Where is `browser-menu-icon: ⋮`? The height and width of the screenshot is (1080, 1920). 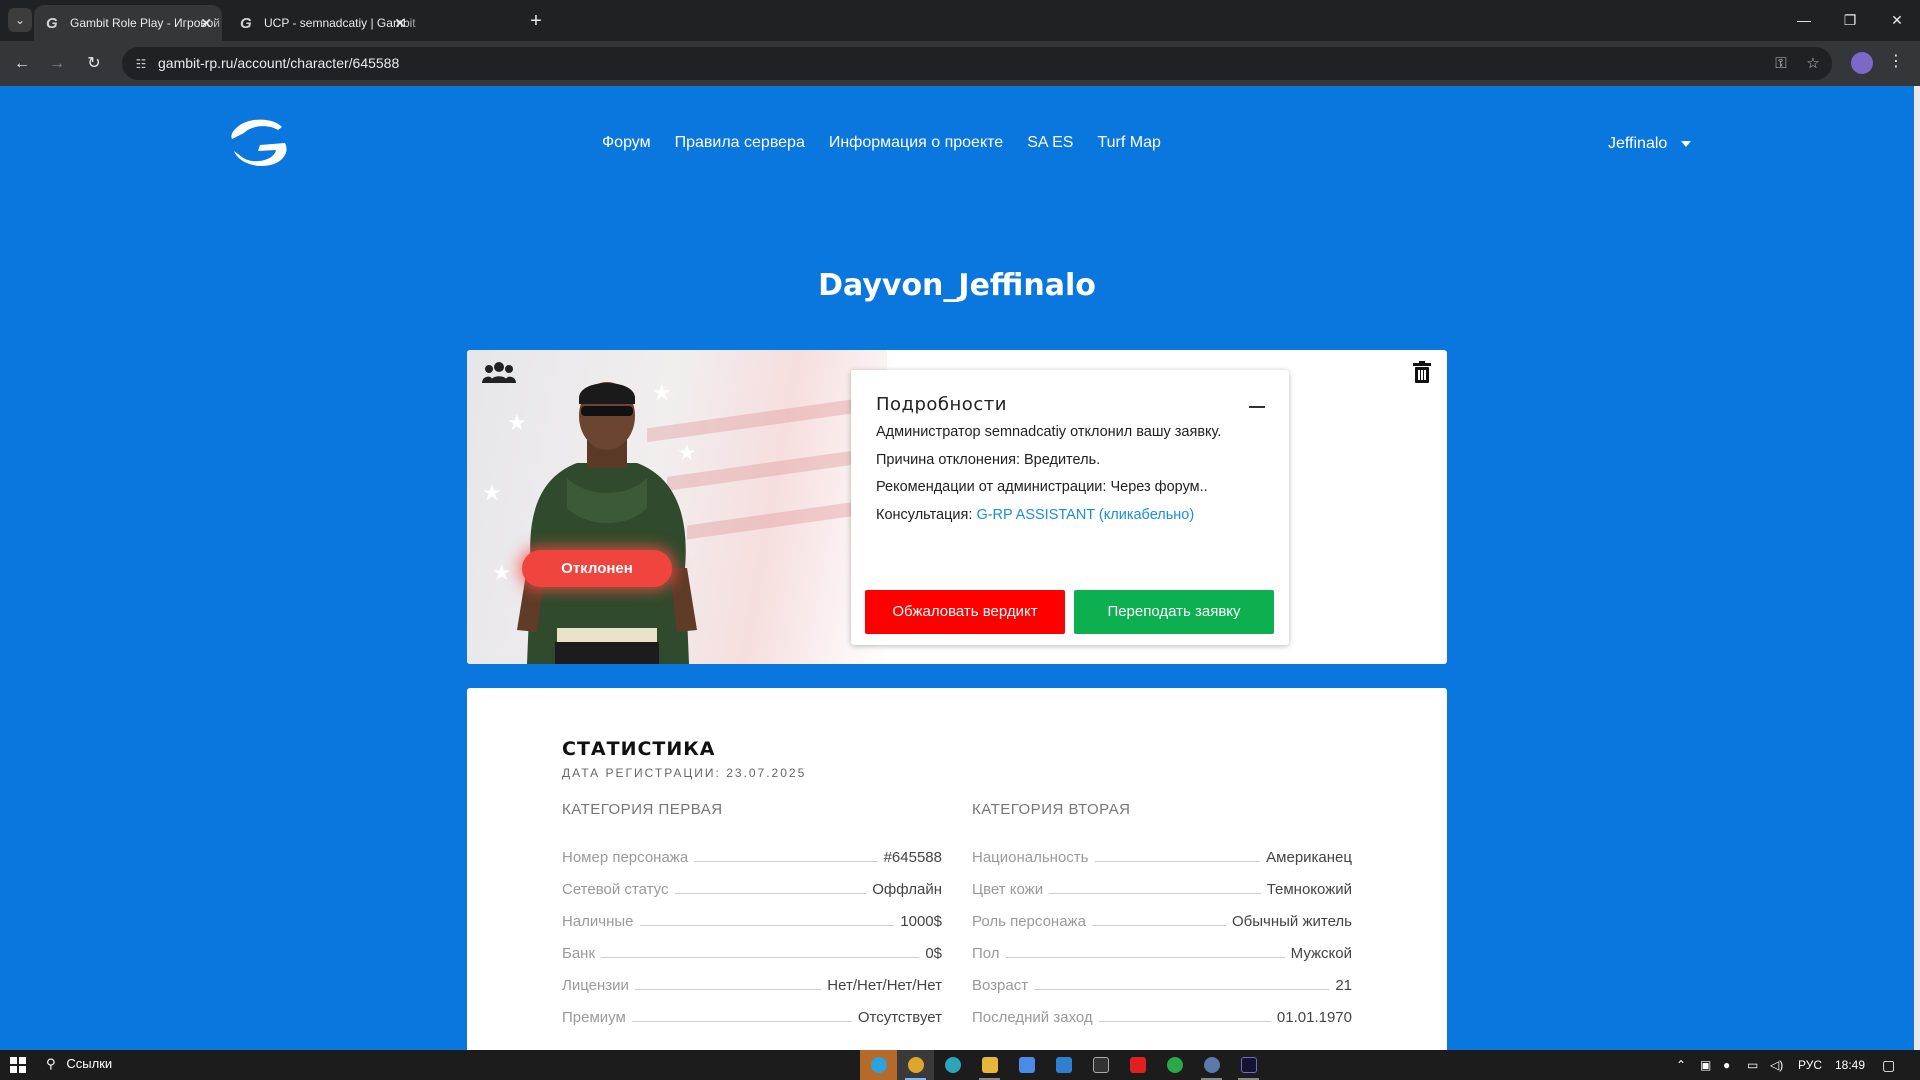
browser-menu-icon: ⋮ is located at coordinates (1896, 61).